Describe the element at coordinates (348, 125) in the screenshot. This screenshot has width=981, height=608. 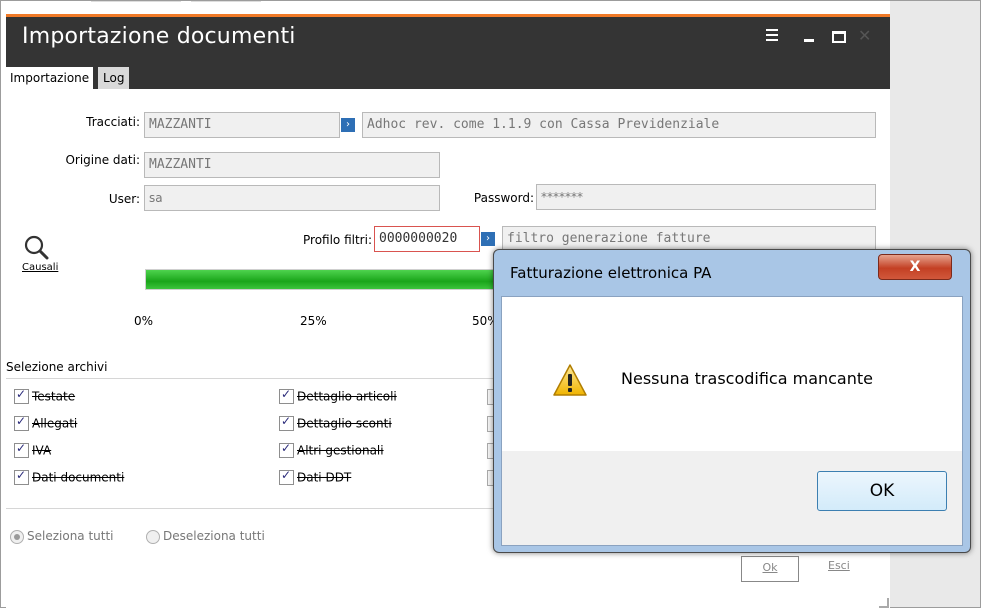
I see `tracciati-lookup-arrow-icon: ›` at that location.